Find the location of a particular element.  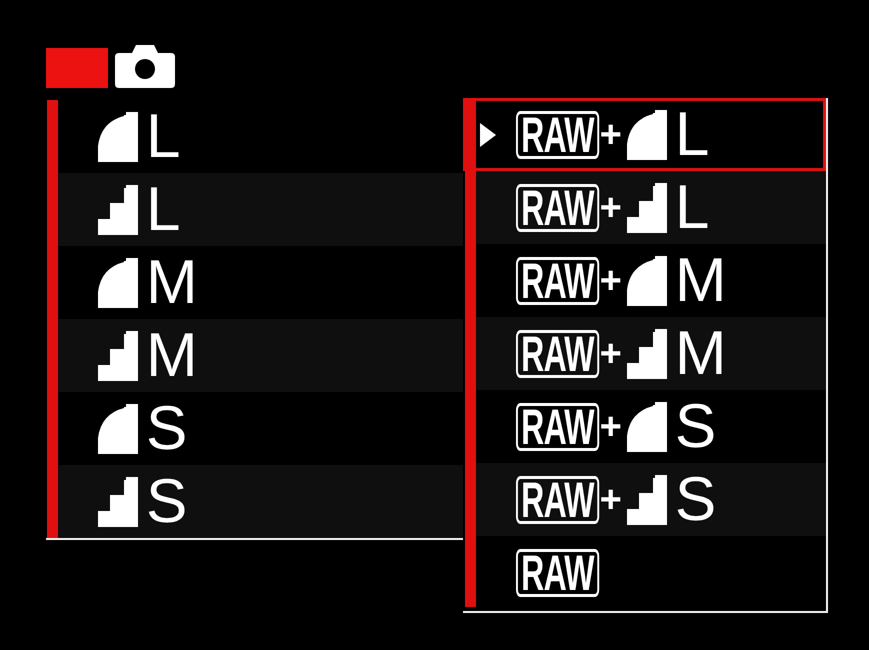

menu-tab is located at coordinates (145, 66).